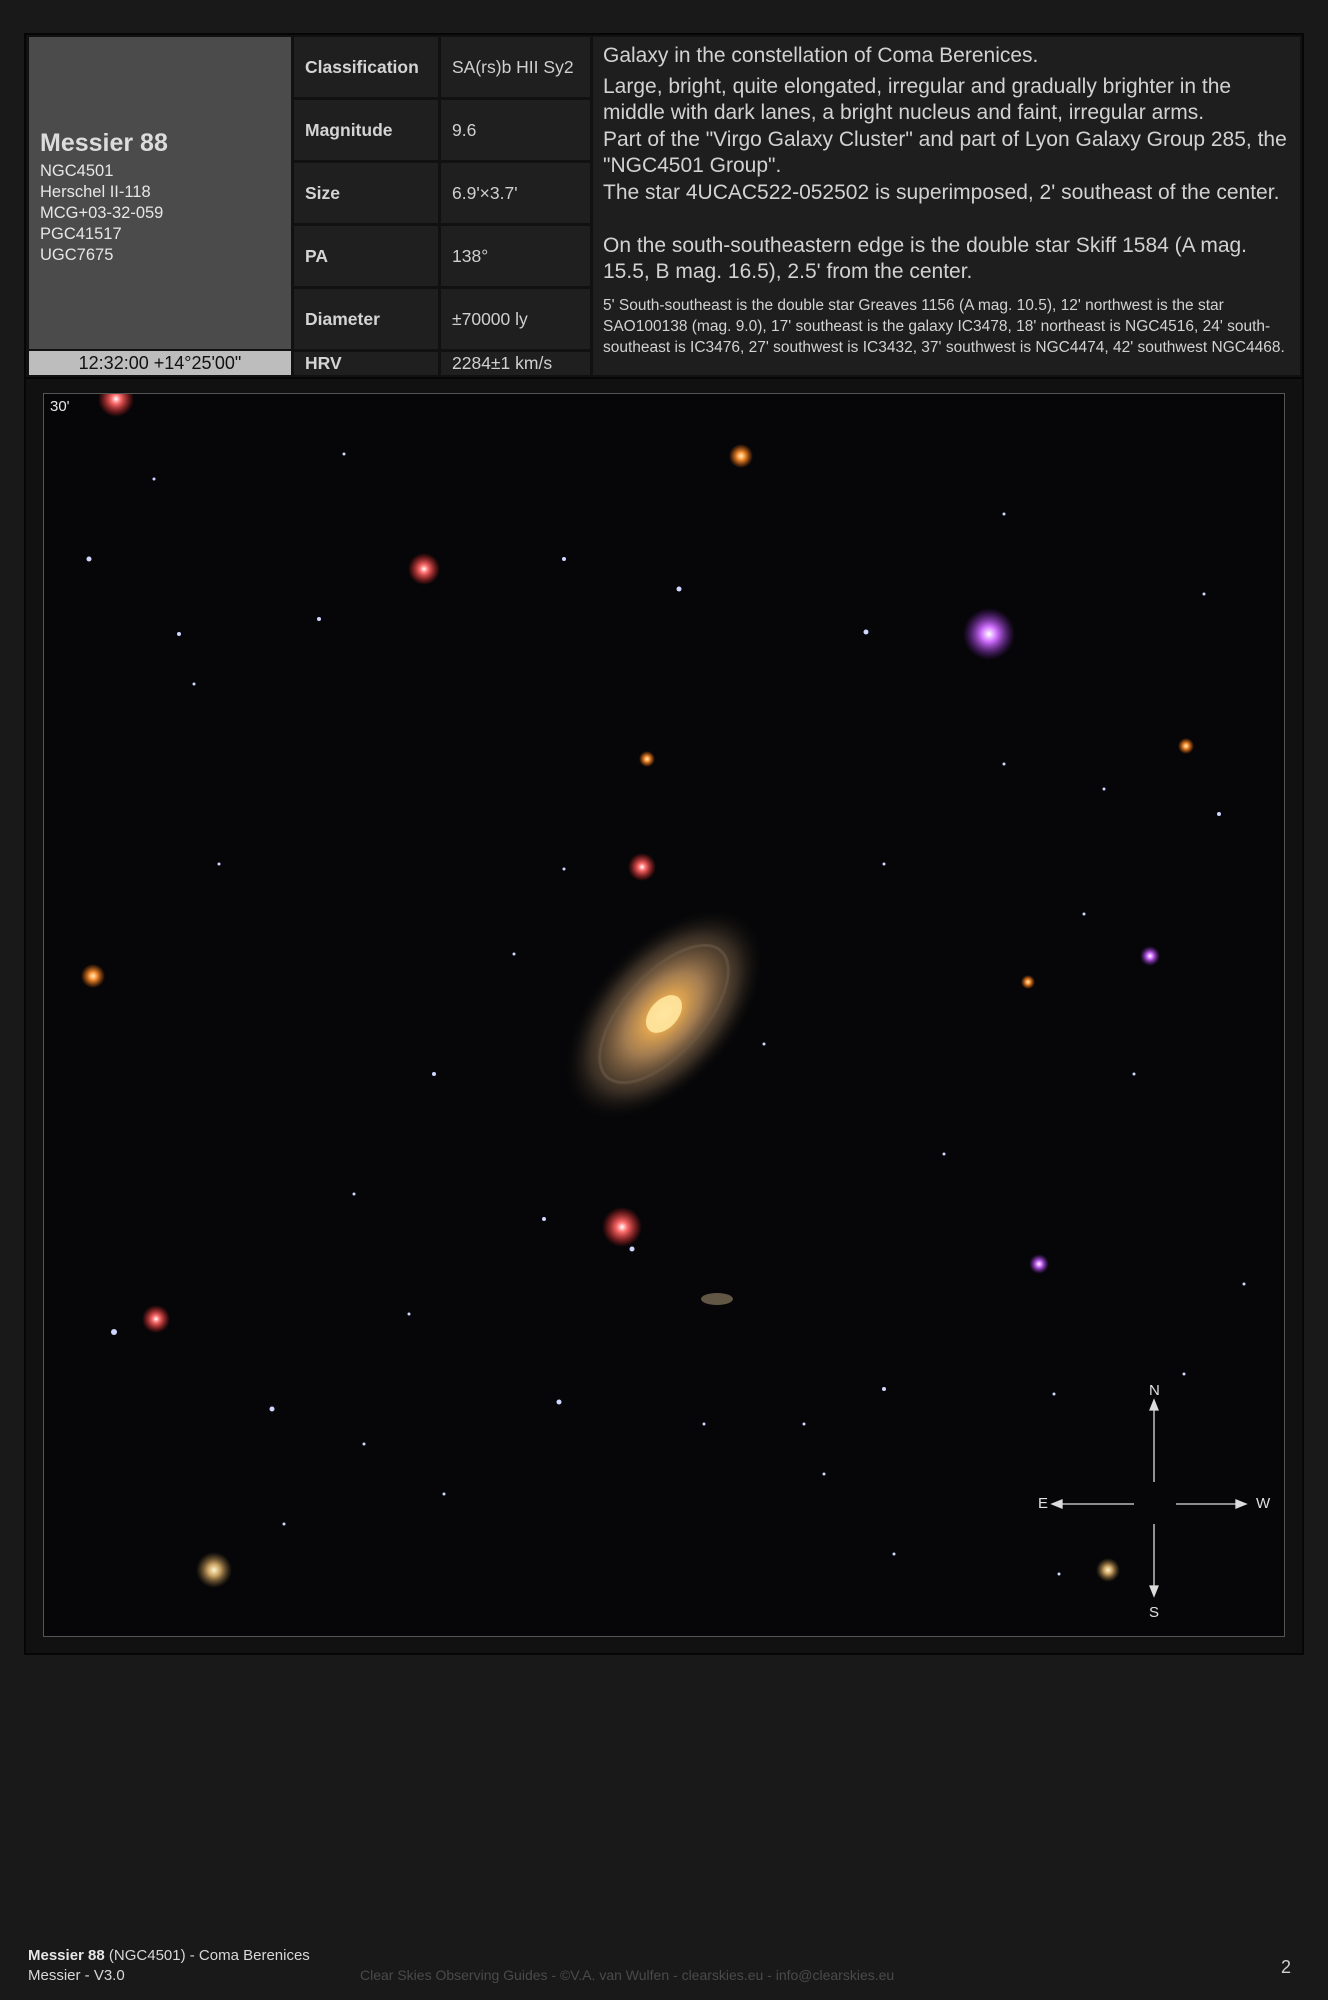 The width and height of the screenshot is (1328, 2000). Describe the element at coordinates (77, 255) in the screenshot. I see `designation: UGC7675` at that location.